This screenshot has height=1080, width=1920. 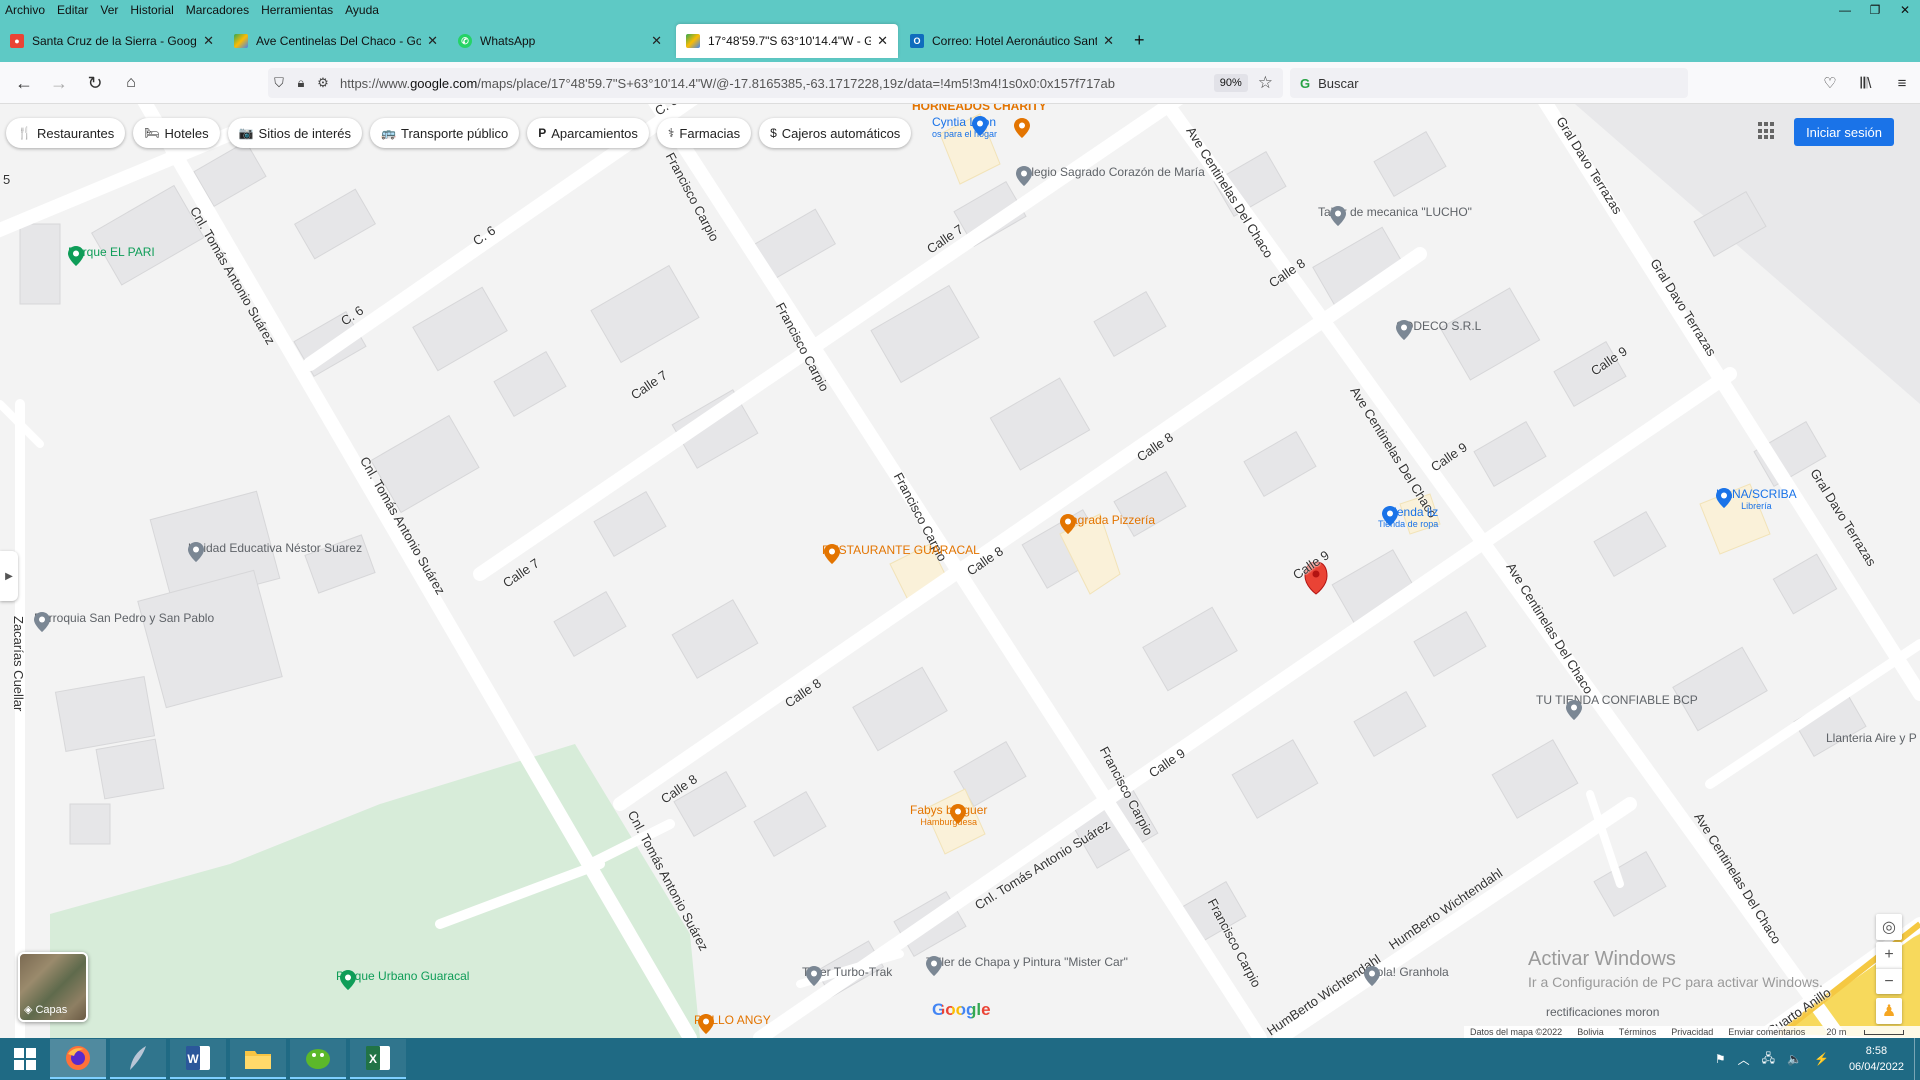 I want to click on feather-app-icon, so click(x=138, y=1059).